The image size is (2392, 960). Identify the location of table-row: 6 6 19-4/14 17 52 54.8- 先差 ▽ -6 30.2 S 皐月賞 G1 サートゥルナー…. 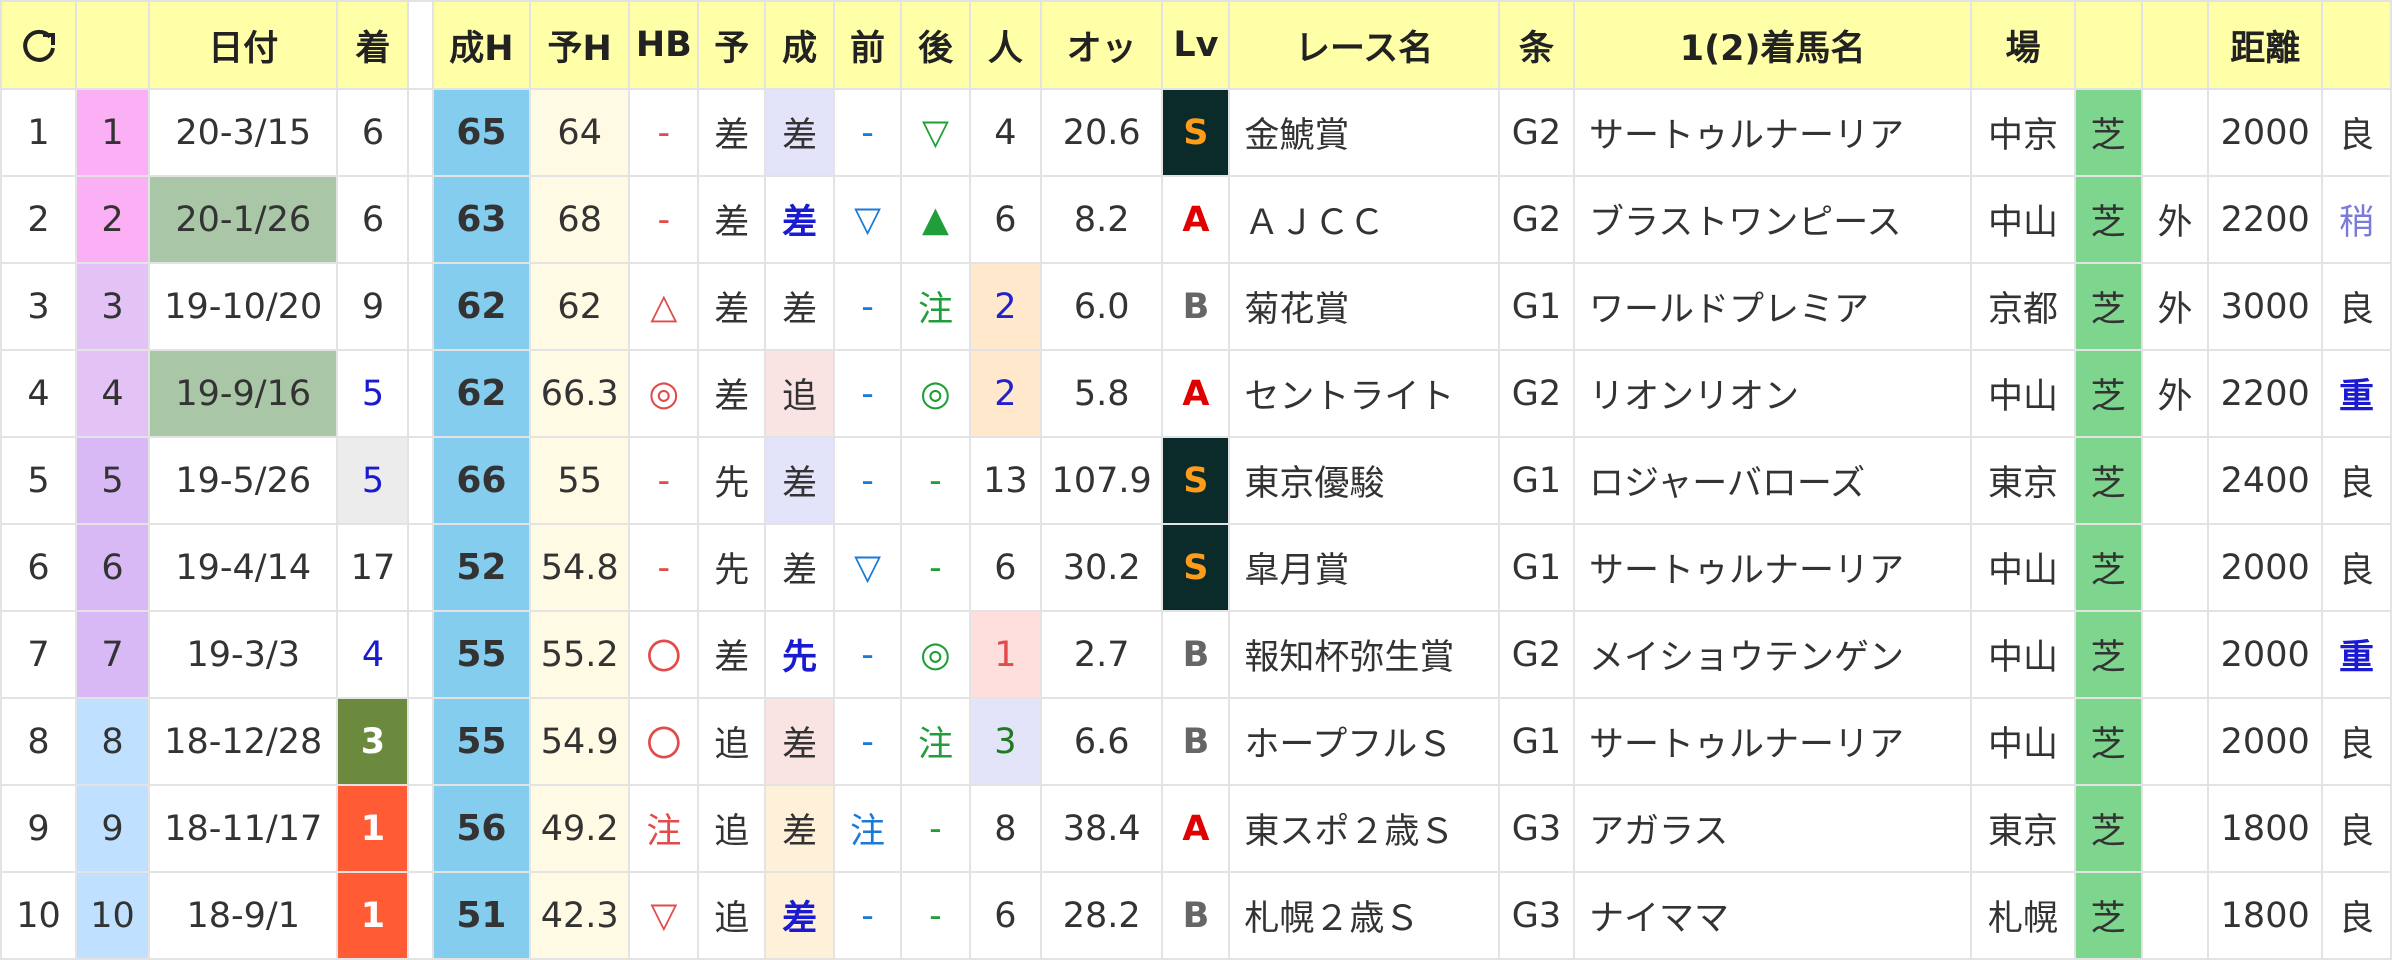
(1196, 567).